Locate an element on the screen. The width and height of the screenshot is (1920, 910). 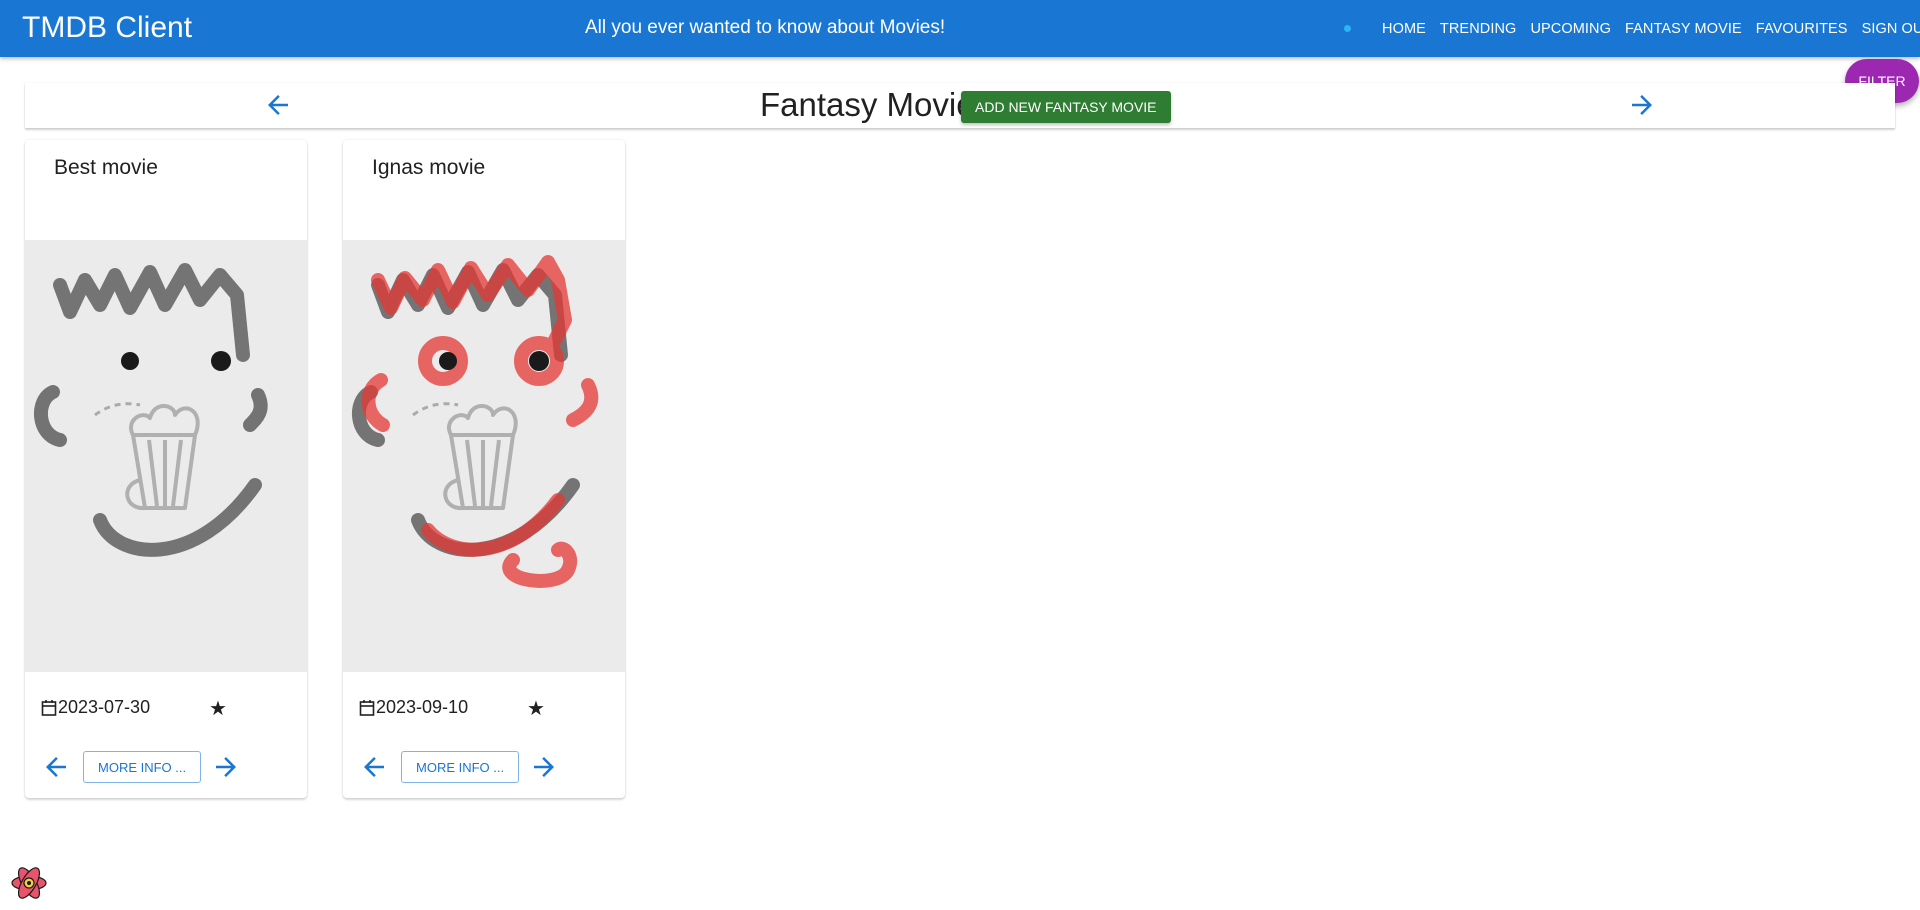
release-date: 2023-07-30 is located at coordinates (95, 707).